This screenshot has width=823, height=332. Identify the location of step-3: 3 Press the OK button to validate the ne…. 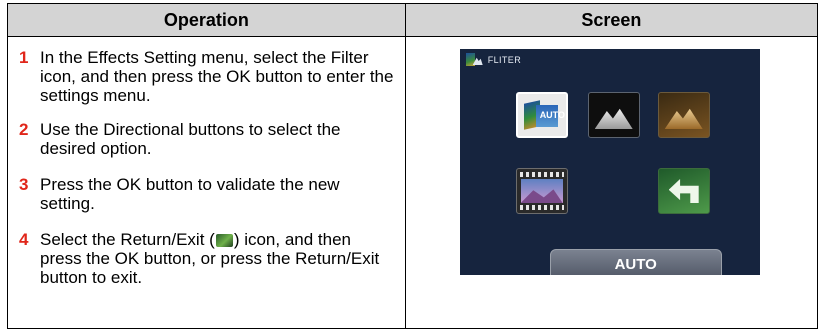
(208, 194).